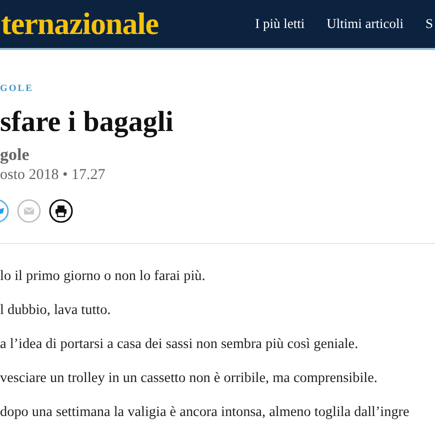  What do you see at coordinates (205, 412) in the screenshot?
I see `body-paragraph: dopo una settimana la valigia è ancora intonsa, almeno toglila dall’ingre` at bounding box center [205, 412].